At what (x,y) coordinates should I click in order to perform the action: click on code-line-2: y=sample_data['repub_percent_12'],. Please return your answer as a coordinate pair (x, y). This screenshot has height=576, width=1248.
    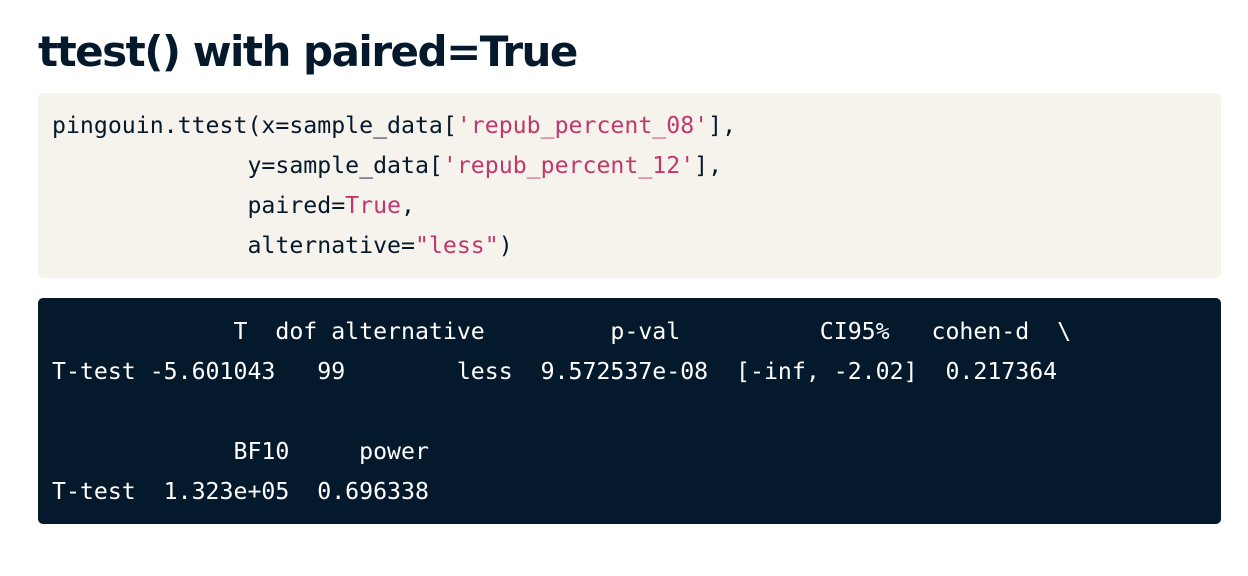
    Looking at the image, I should click on (387, 166).